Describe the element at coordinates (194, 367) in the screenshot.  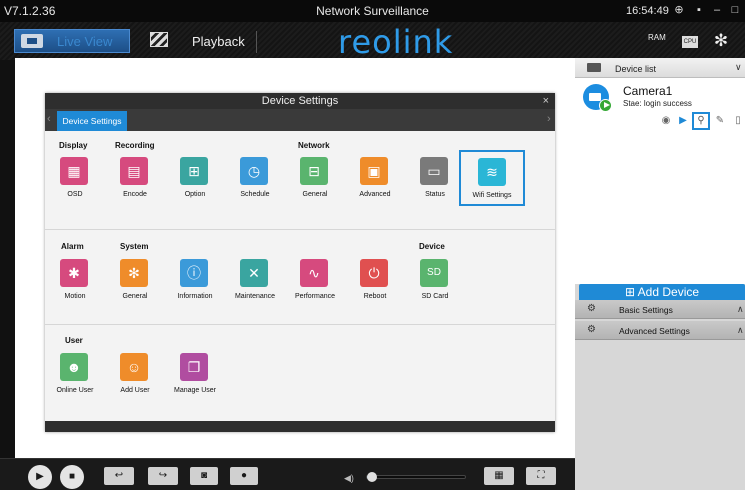
I see `manage-user-icon: ❐` at that location.